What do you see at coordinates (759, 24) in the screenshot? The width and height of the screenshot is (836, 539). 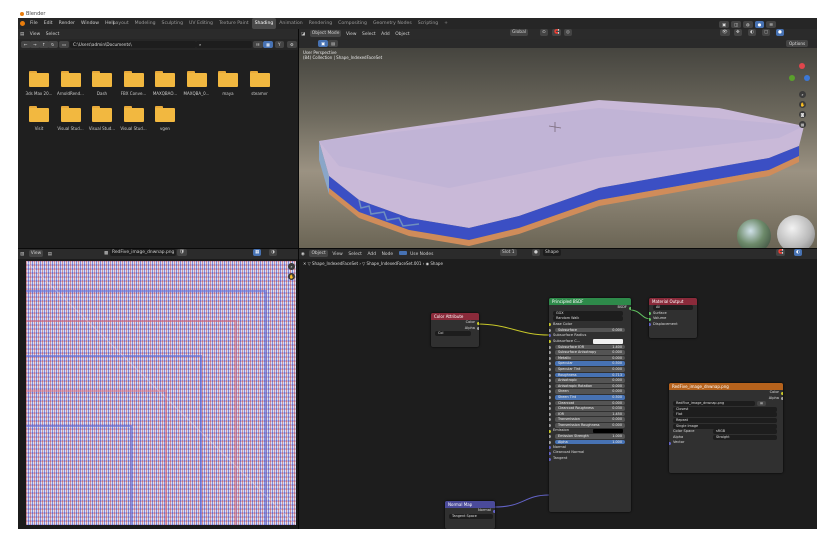 I see `workspace-icon: ●` at bounding box center [759, 24].